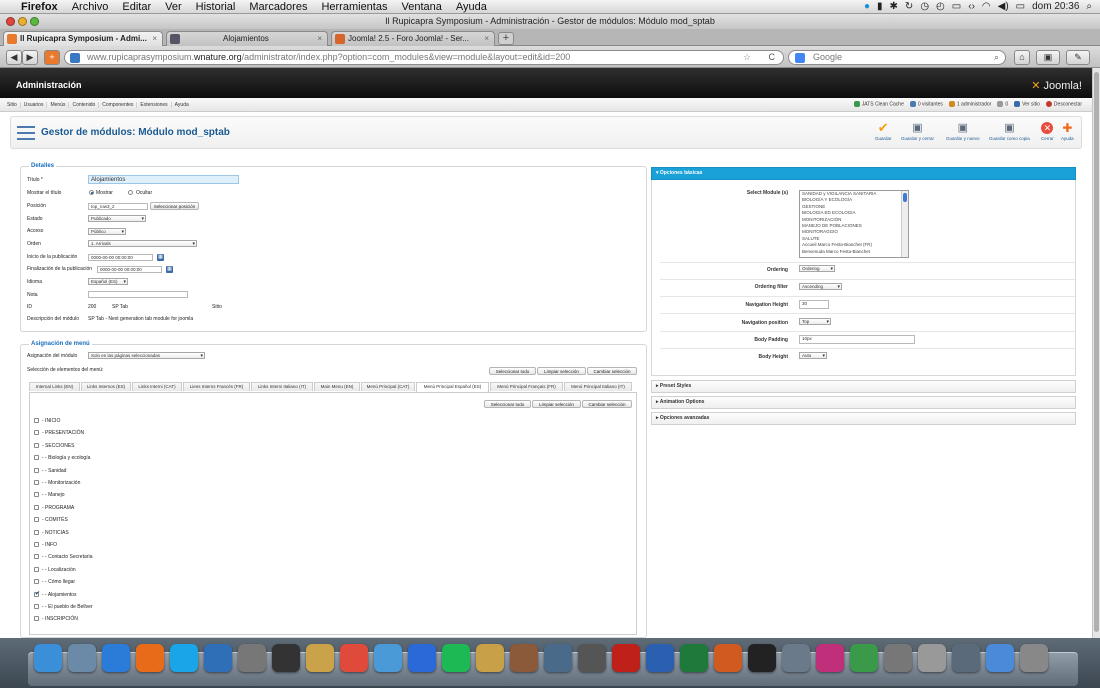 This screenshot has height=688, width=1100. What do you see at coordinates (1000, 658) in the screenshot?
I see `dock-descargas-icon: Descargas` at bounding box center [1000, 658].